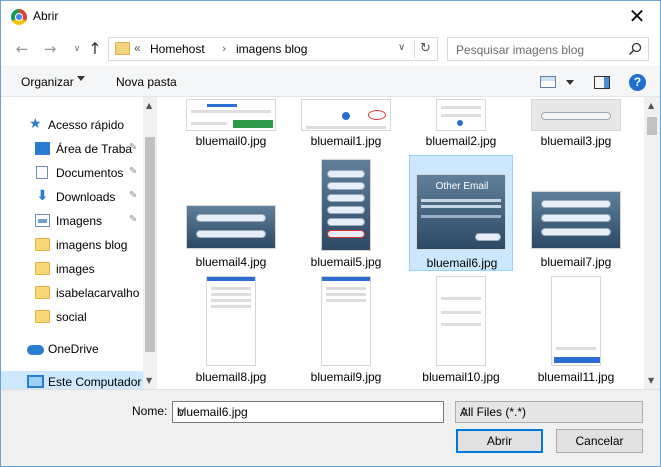 The image size is (661, 467). What do you see at coordinates (90, 173) in the screenshot?
I see `sidebar-item-label: Documentos` at bounding box center [90, 173].